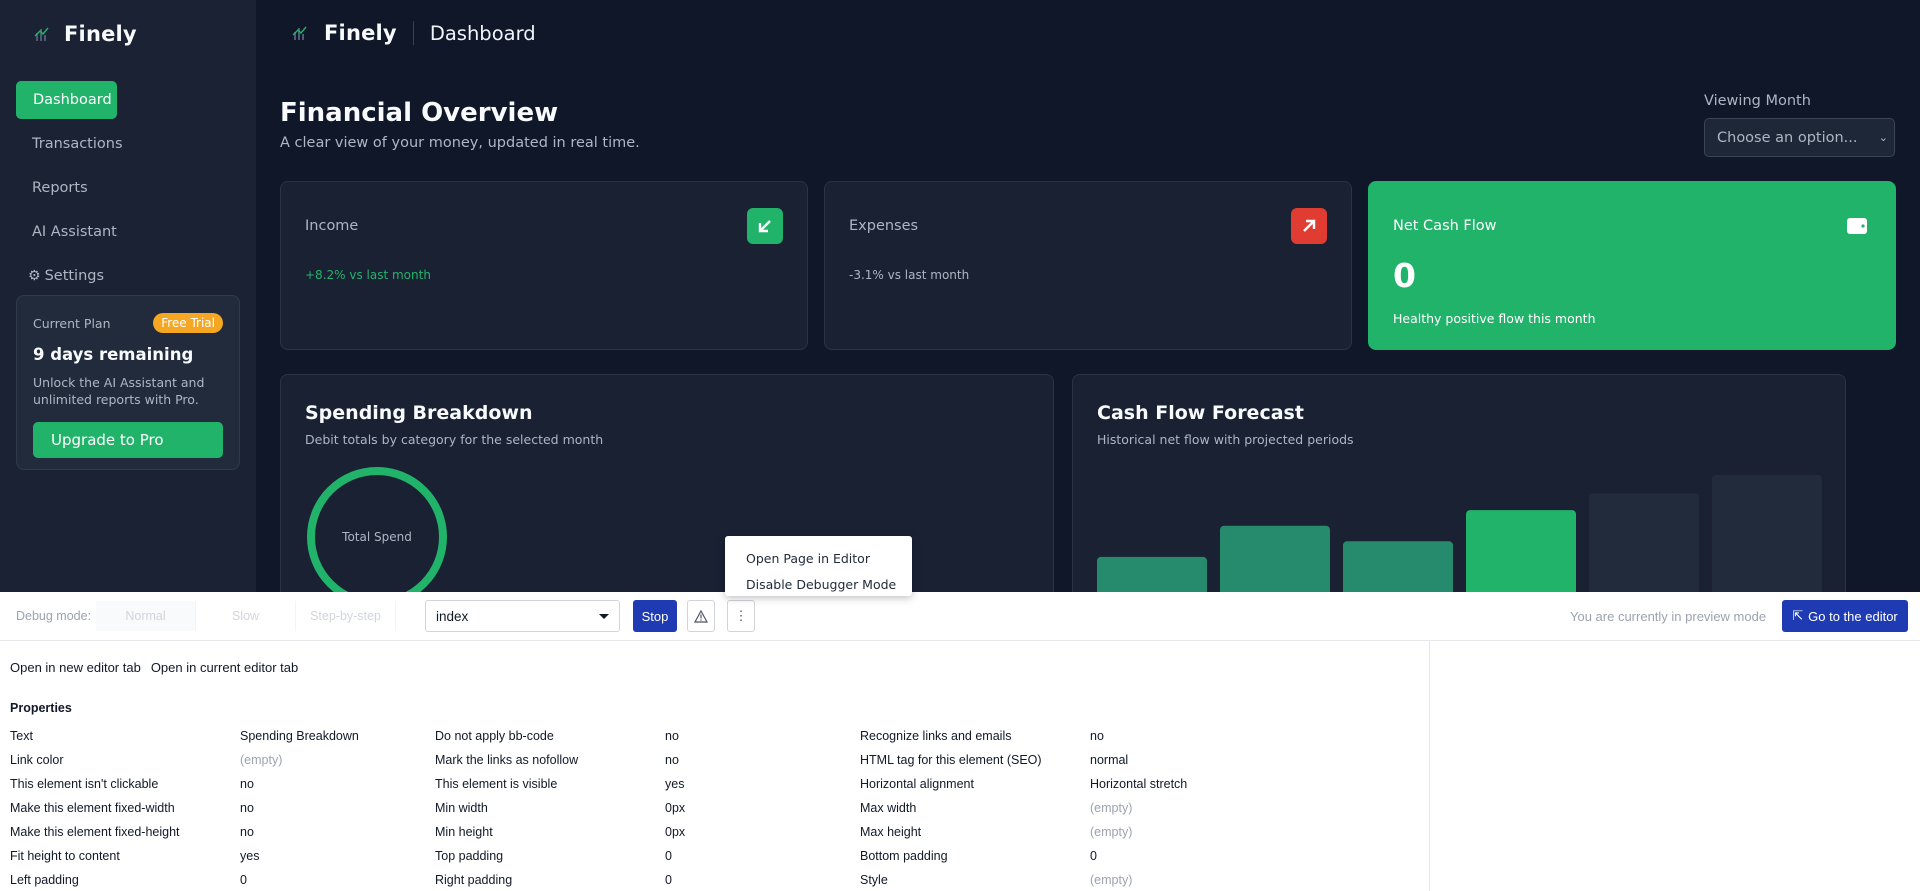 This screenshot has width=1920, height=891. Describe the element at coordinates (507, 760) in the screenshot. I see `property-label: Mark the links as nofollow` at that location.